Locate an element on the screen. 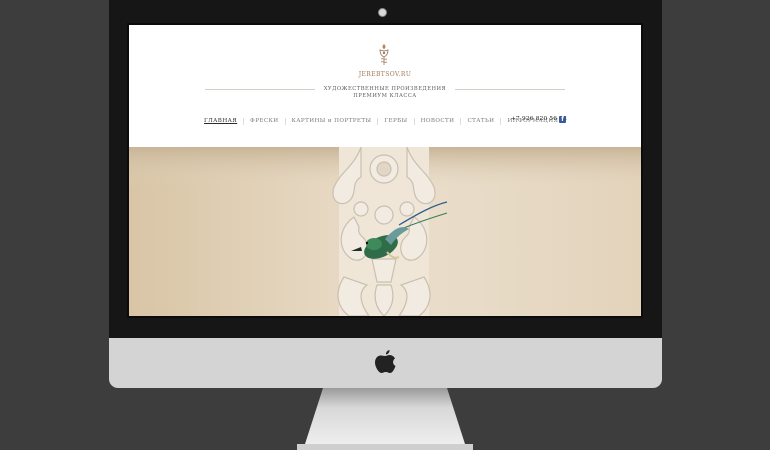  apple-logo-icon is located at coordinates (385, 361).